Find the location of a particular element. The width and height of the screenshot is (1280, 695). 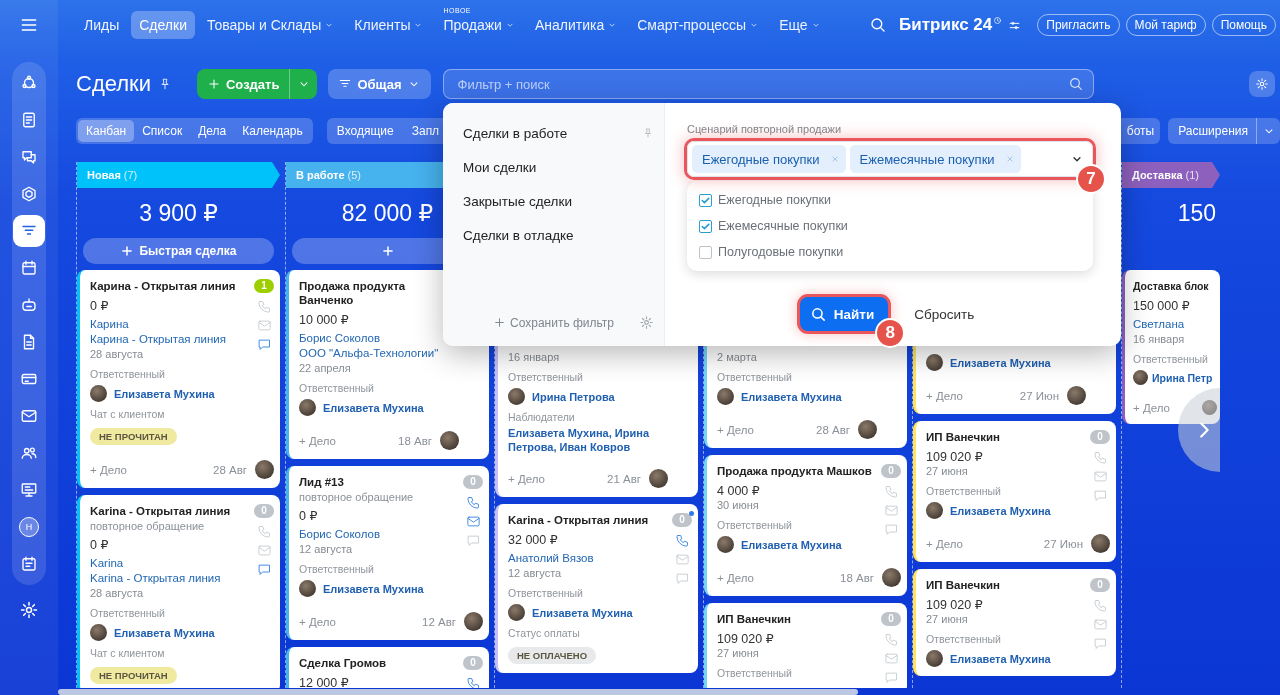

deal-card: ИП Ванечкин 109 020 ₽ 27 июня Ответственный Елизавета Мухина 0 is located at coordinates (1014, 622).